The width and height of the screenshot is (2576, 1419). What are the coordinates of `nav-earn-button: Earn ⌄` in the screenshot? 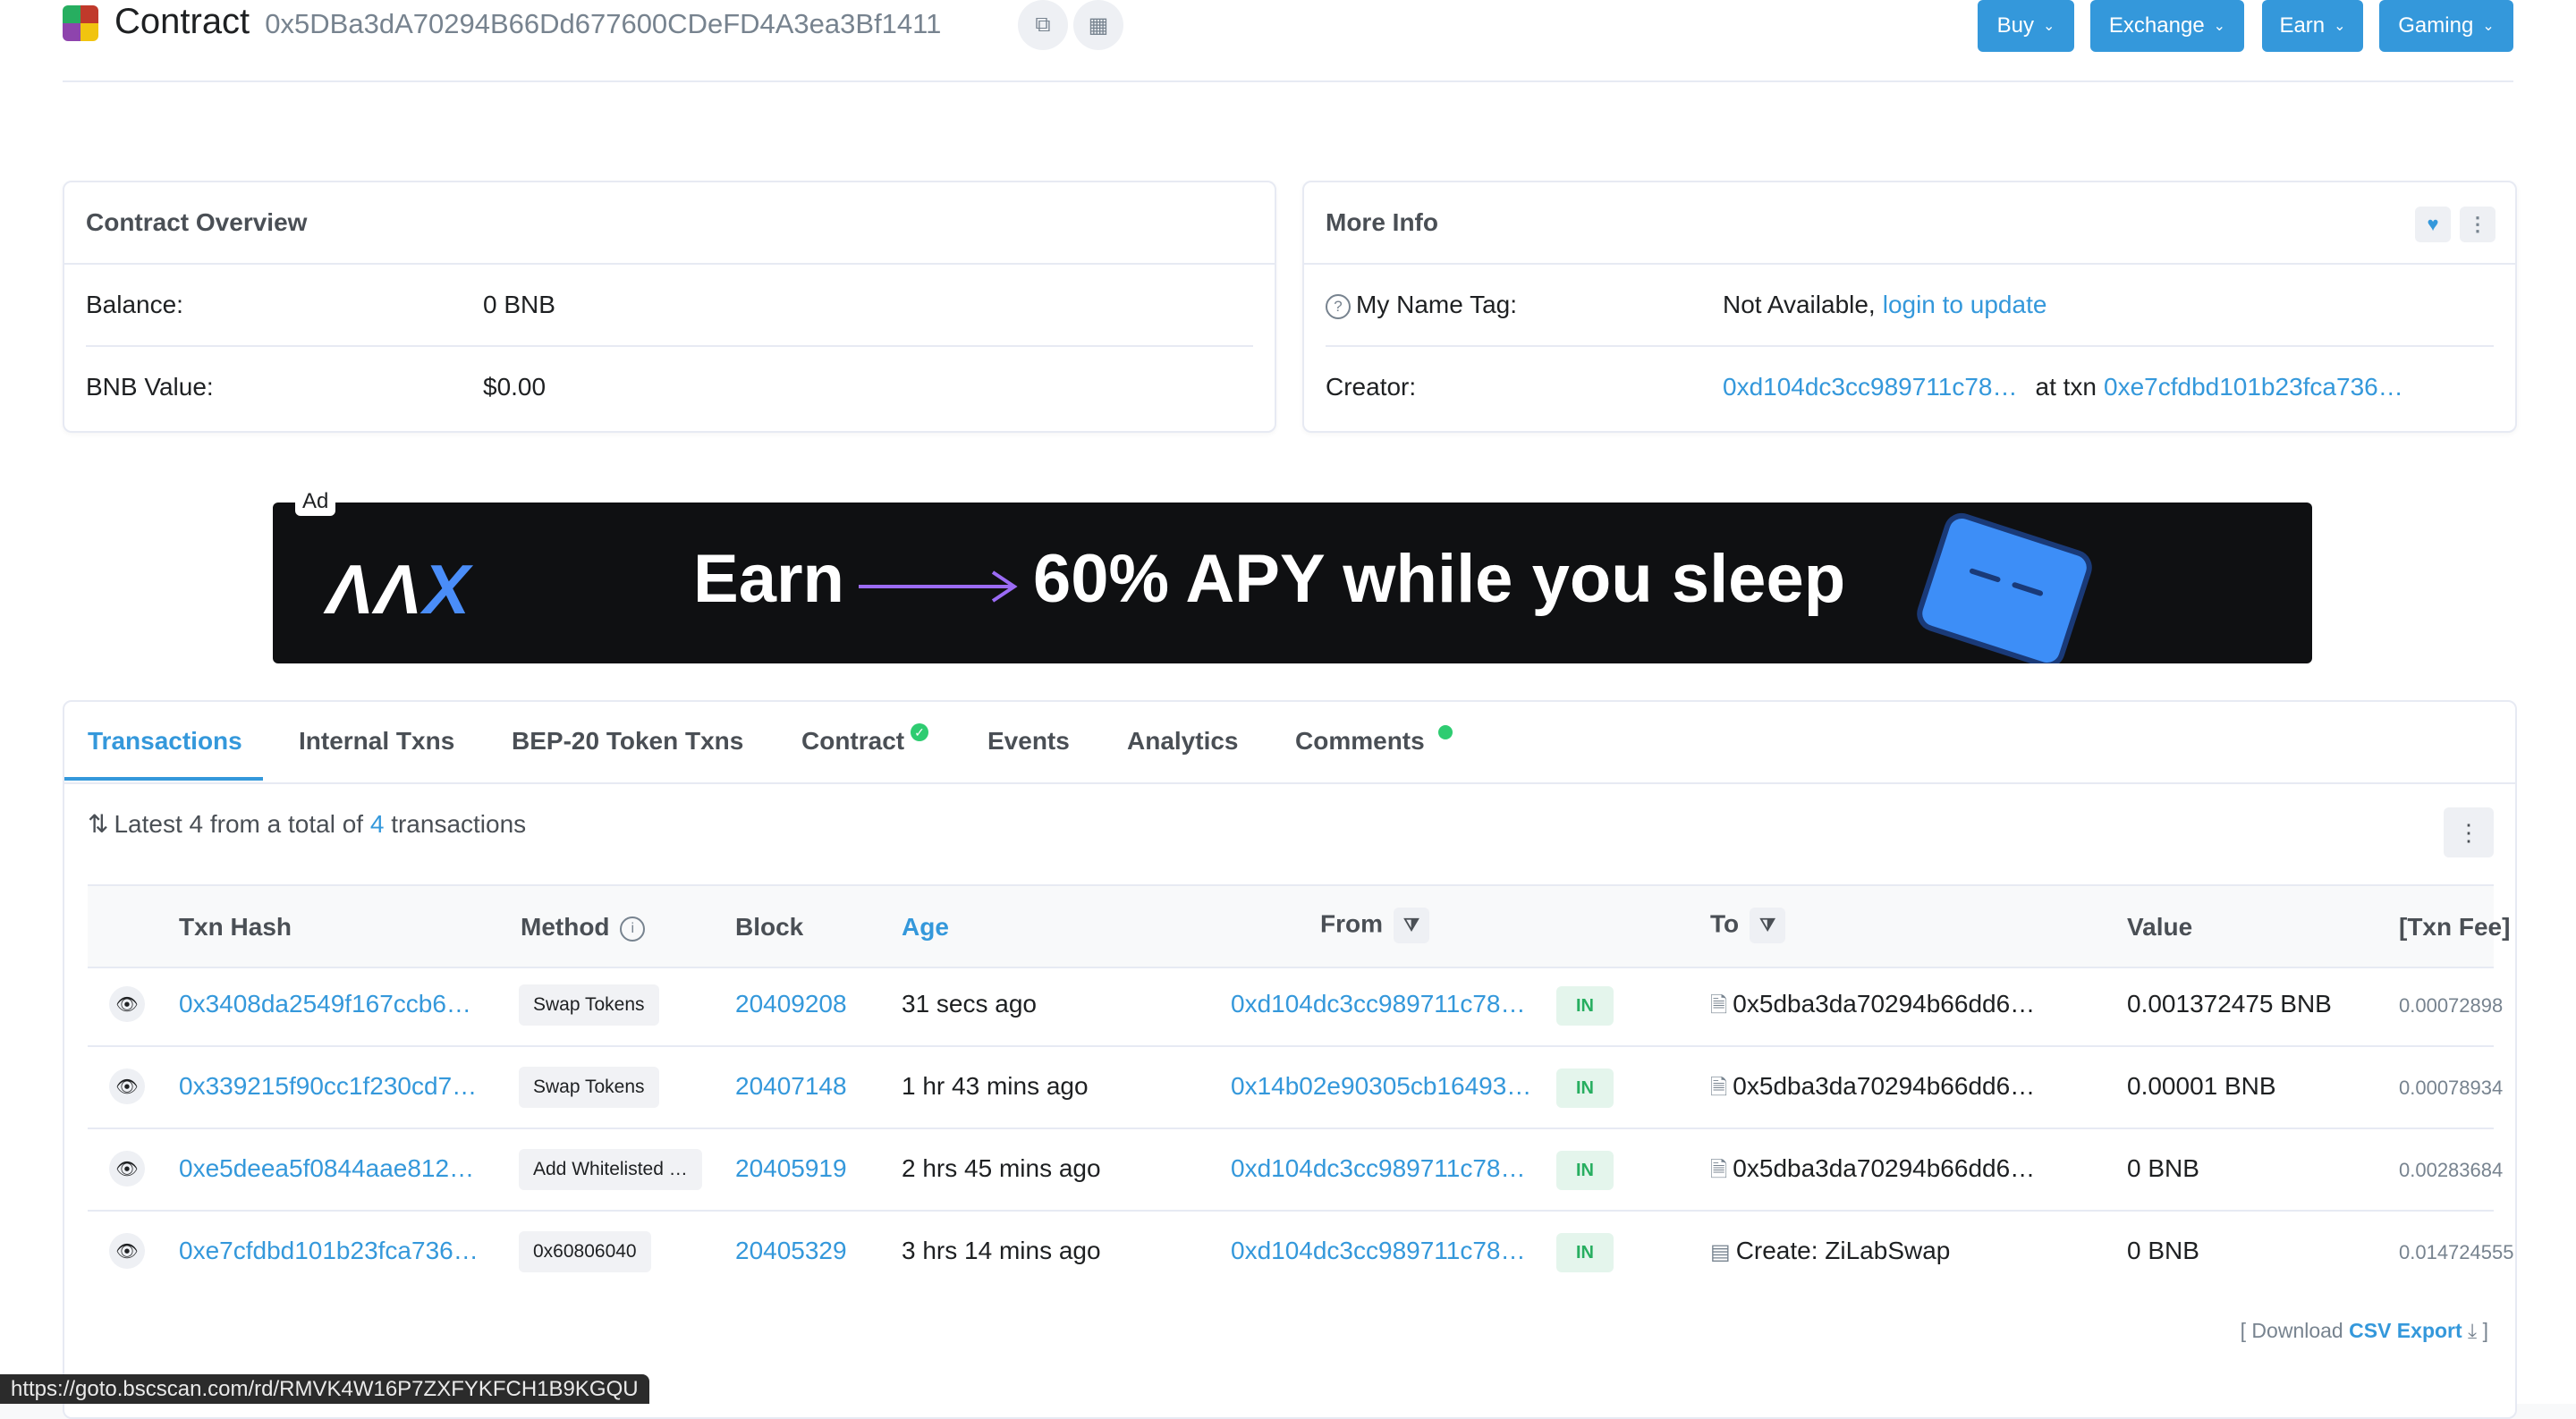 It's located at (2312, 26).